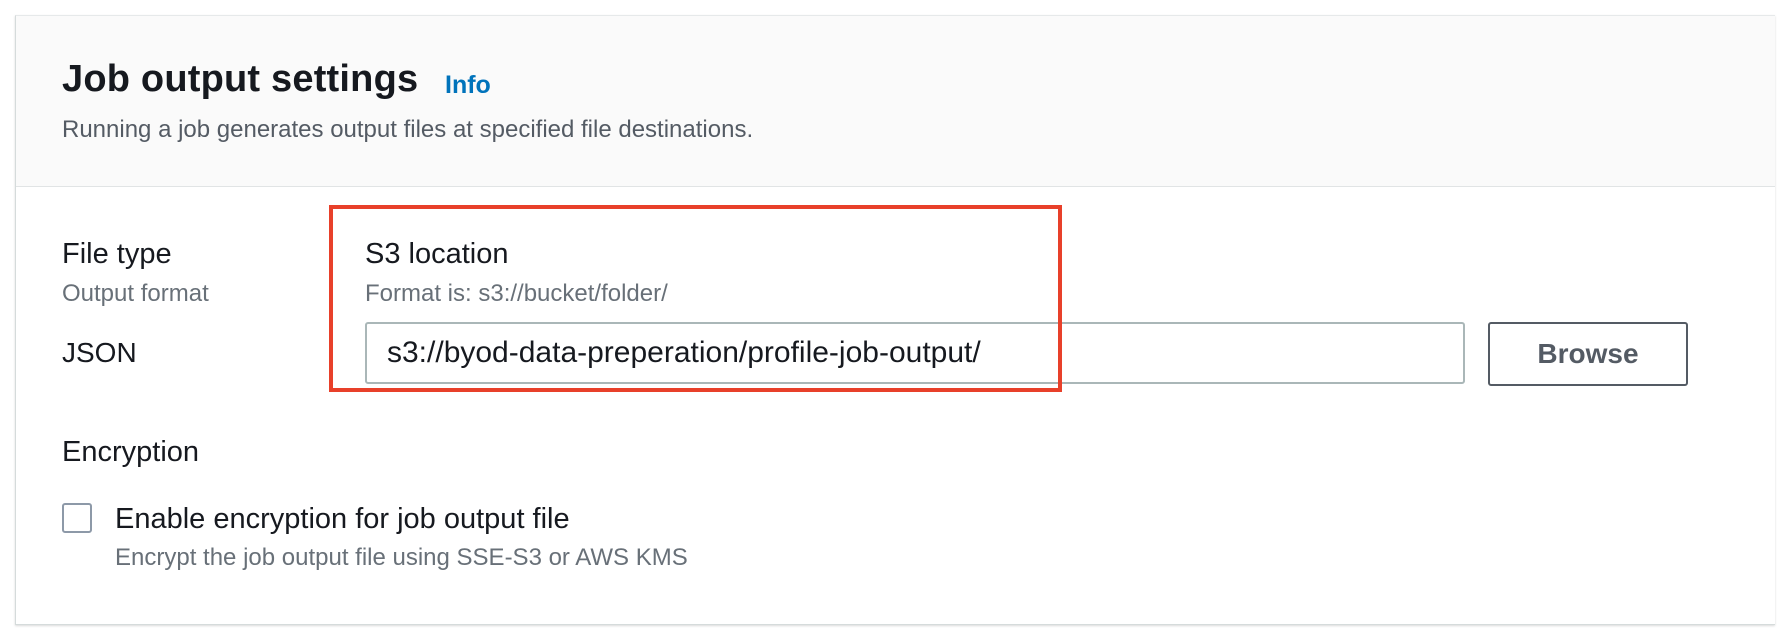  What do you see at coordinates (516, 293) in the screenshot?
I see `s3-location-sublabel: Format is: s3://bucket/folder/` at bounding box center [516, 293].